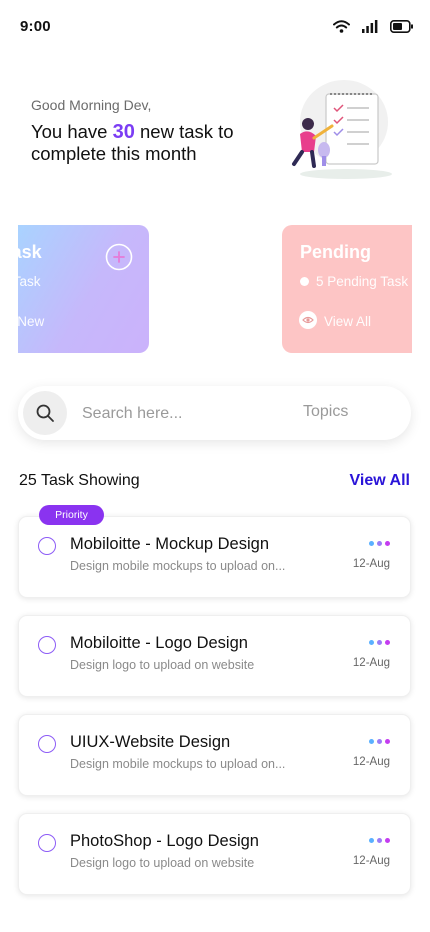 Image resolution: width=430 pixels, height=932 pixels. Describe the element at coordinates (215, 28) in the screenshot. I see `status-bar: 9:00` at that location.